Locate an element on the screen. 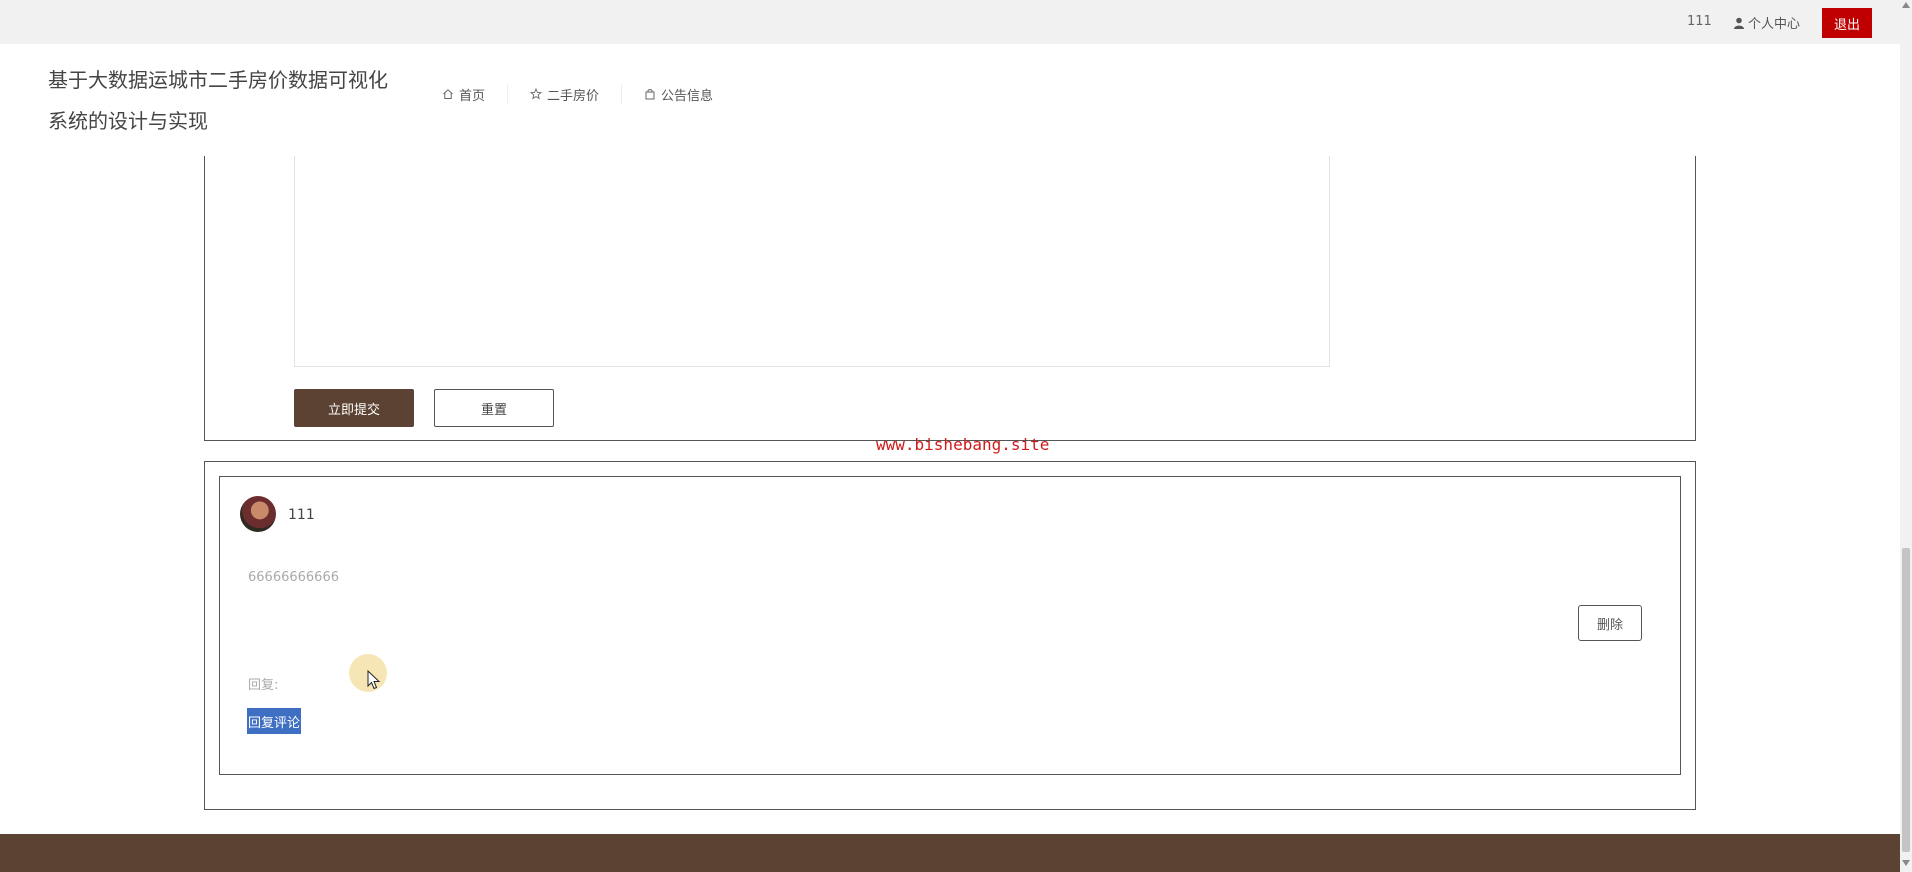 The image size is (1912, 872). nav-item-home: 首页 is located at coordinates (463, 94).